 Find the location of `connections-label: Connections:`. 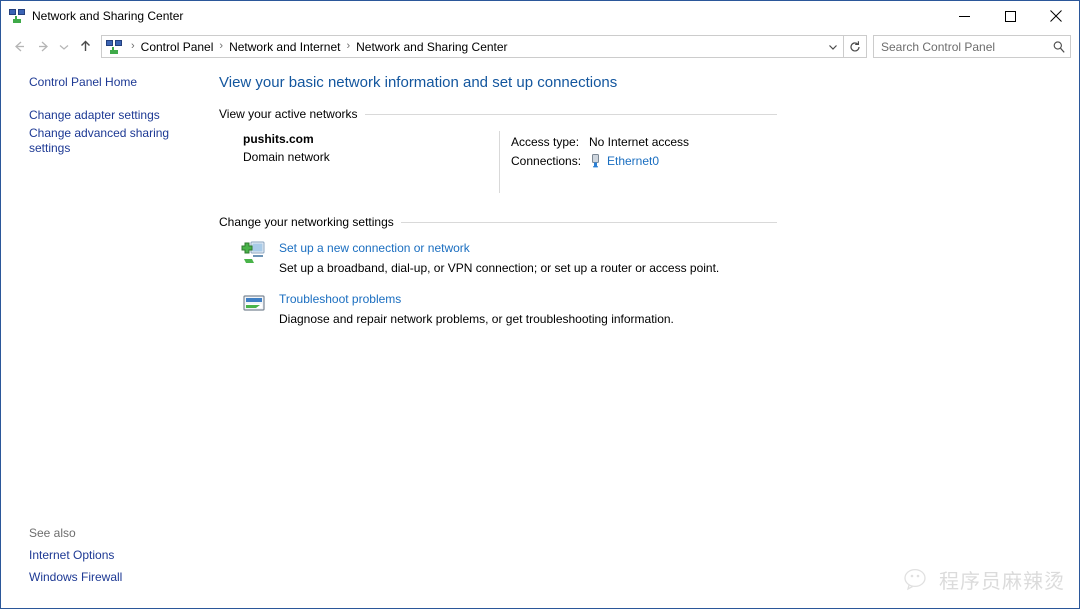

connections-label: Connections: is located at coordinates (546, 161).